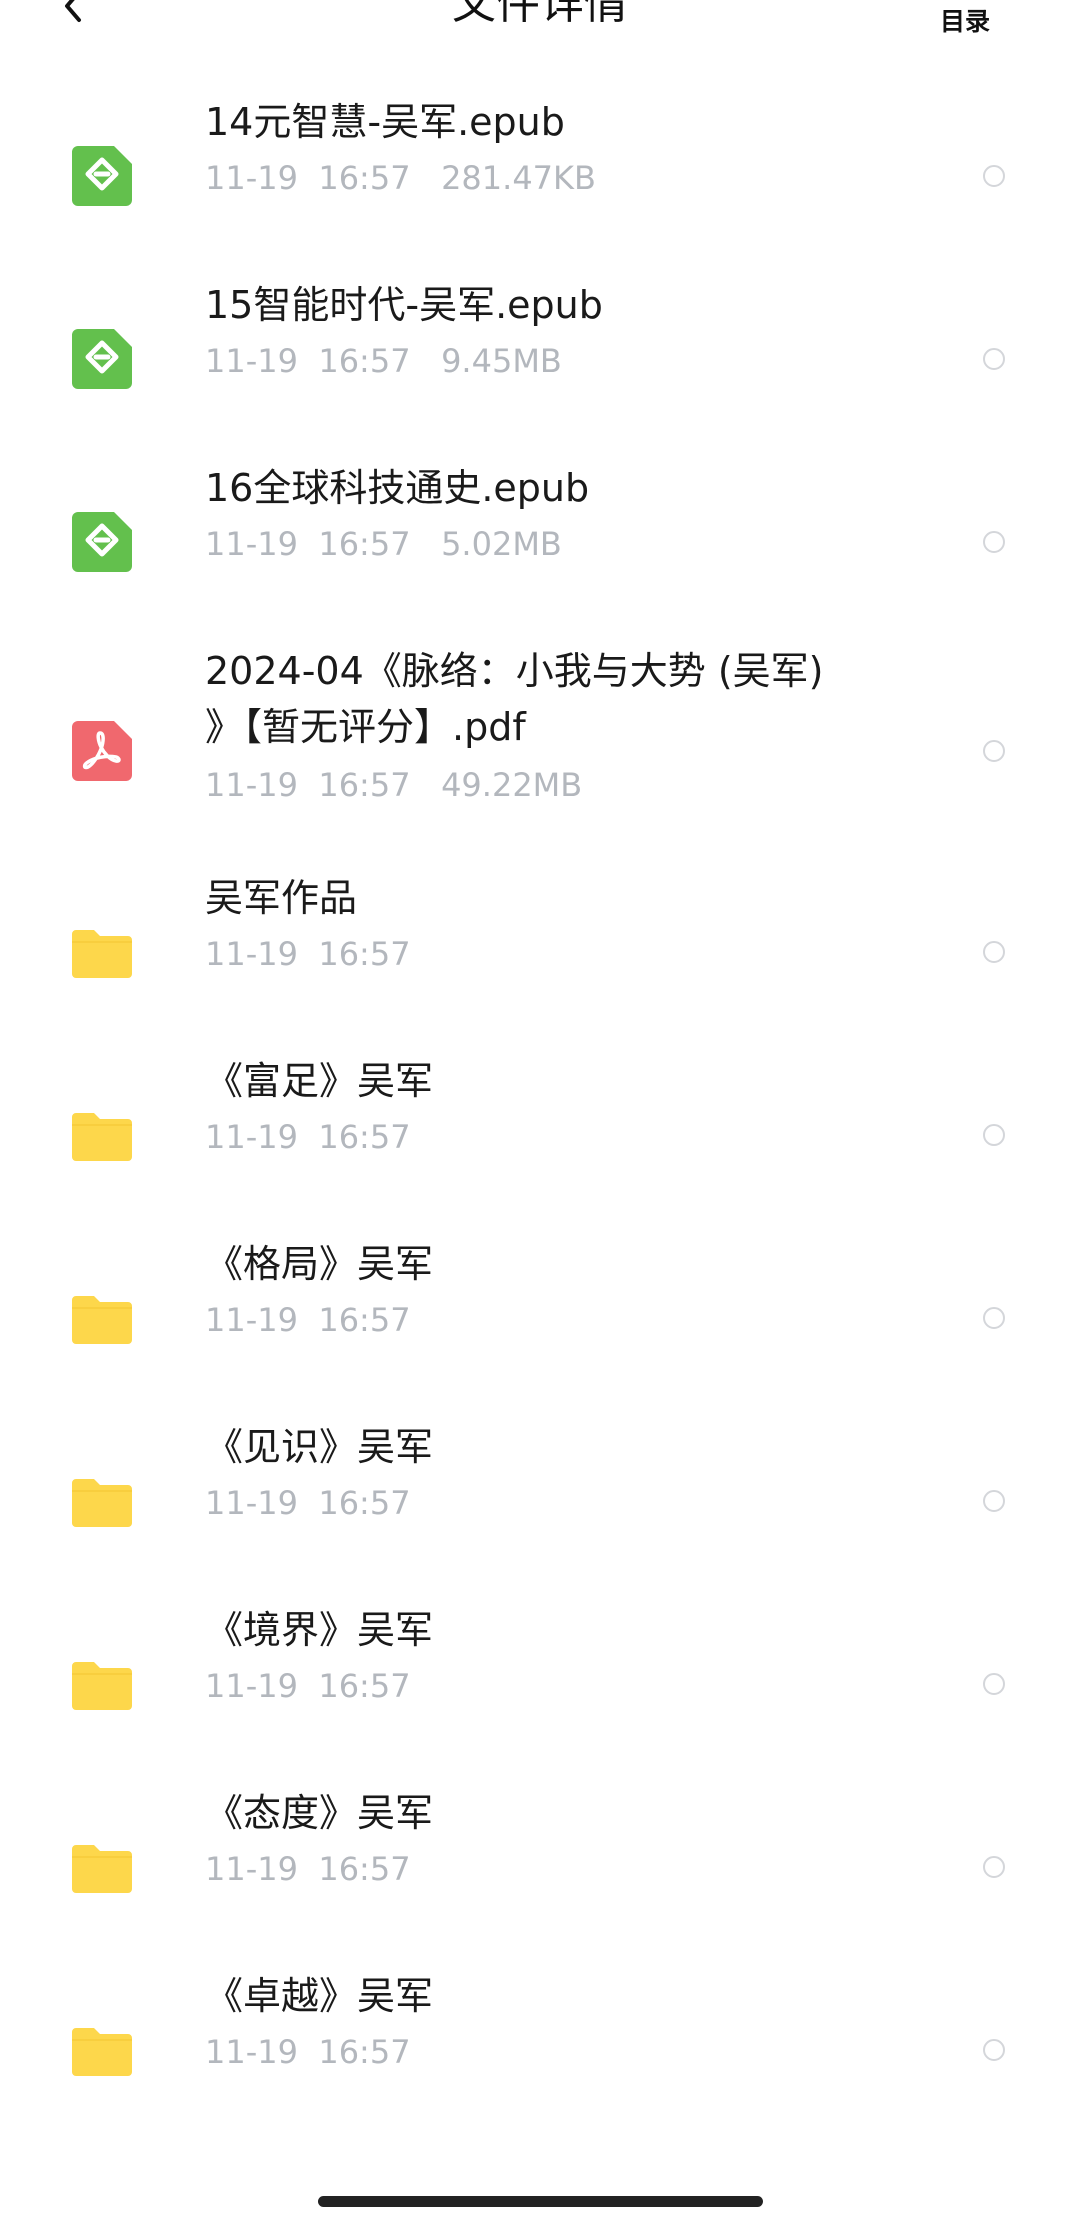 The height and width of the screenshot is (2227, 1080). What do you see at coordinates (540, 1689) in the screenshot?
I see `file-row: 《境界》吴军 11-19 16:57` at bounding box center [540, 1689].